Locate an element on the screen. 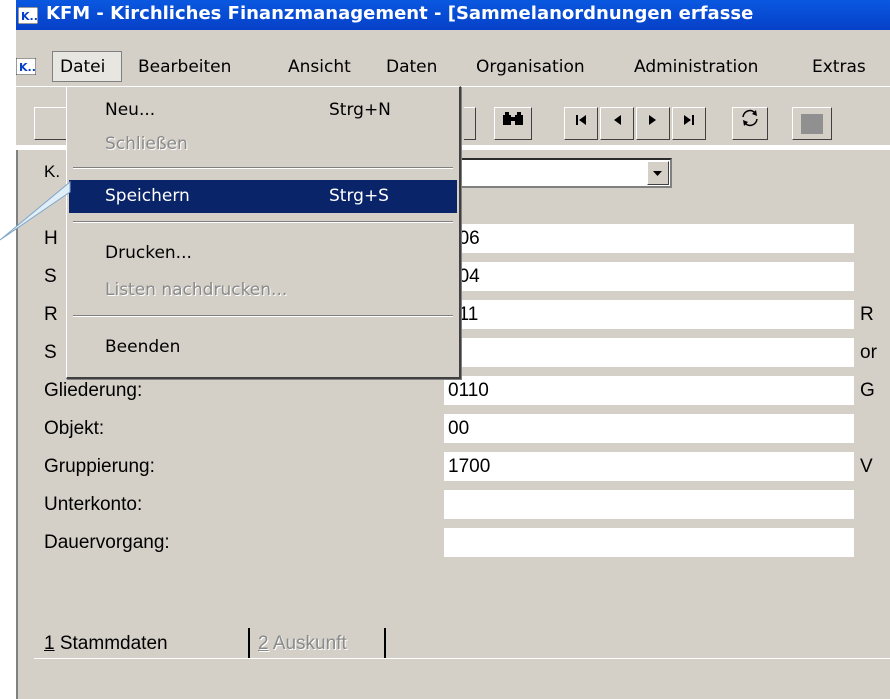  field-unterkonto is located at coordinates (649, 504).